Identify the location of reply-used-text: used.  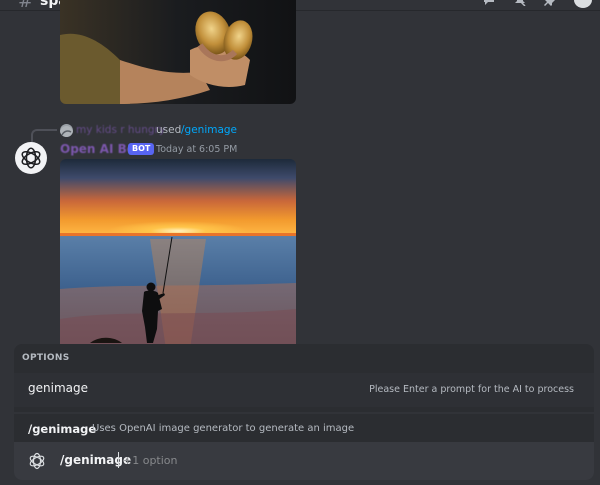
(169, 130).